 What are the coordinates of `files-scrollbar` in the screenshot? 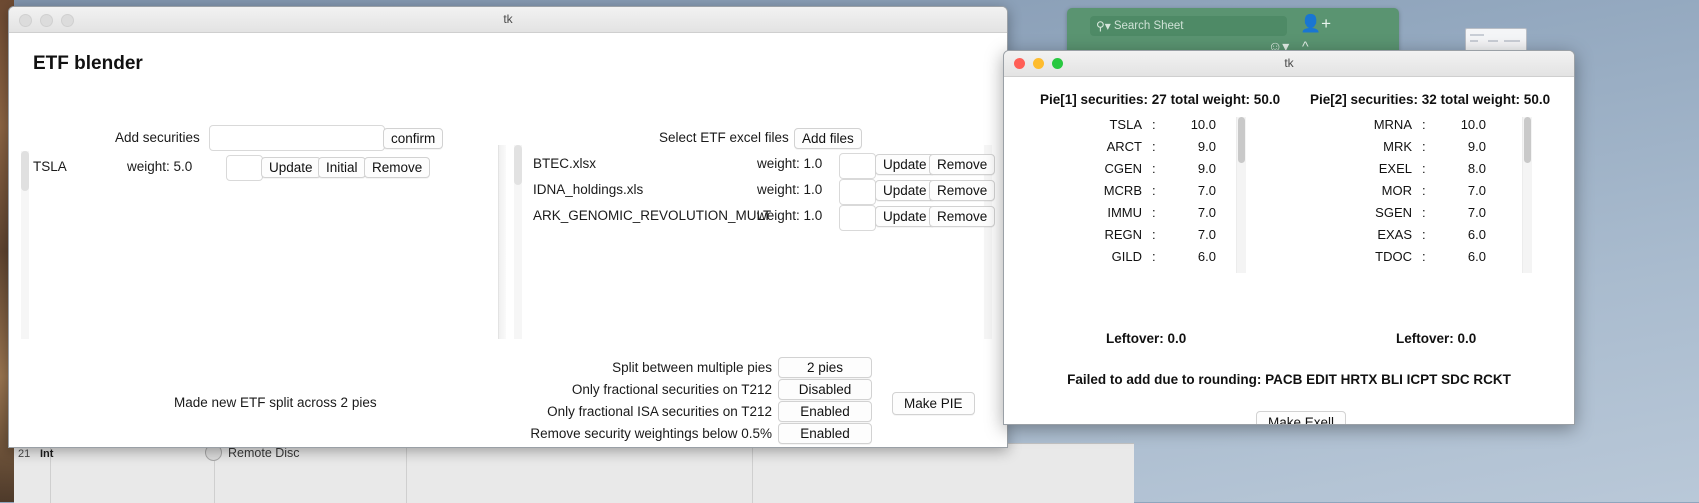 It's located at (518, 242).